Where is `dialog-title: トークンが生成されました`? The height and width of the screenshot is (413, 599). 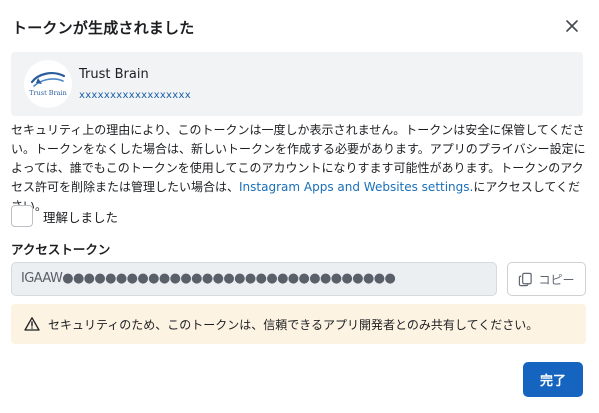
dialog-title: トークンが生成されました is located at coordinates (103, 28).